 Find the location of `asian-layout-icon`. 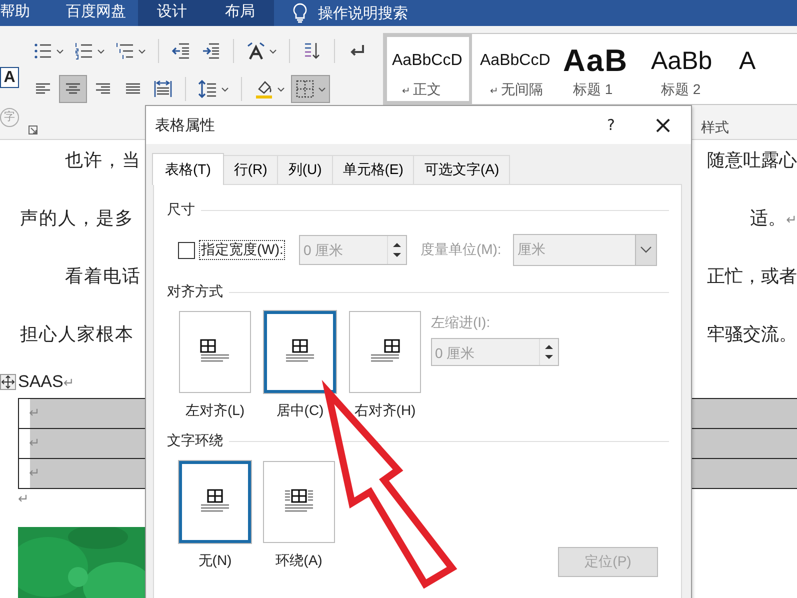

asian-layout-icon is located at coordinates (256, 51).